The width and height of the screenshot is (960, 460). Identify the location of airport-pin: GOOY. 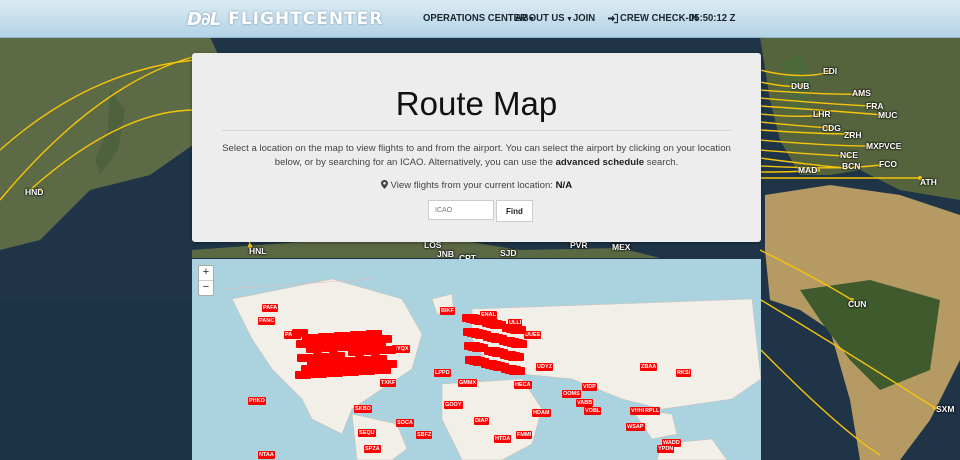
(453, 405).